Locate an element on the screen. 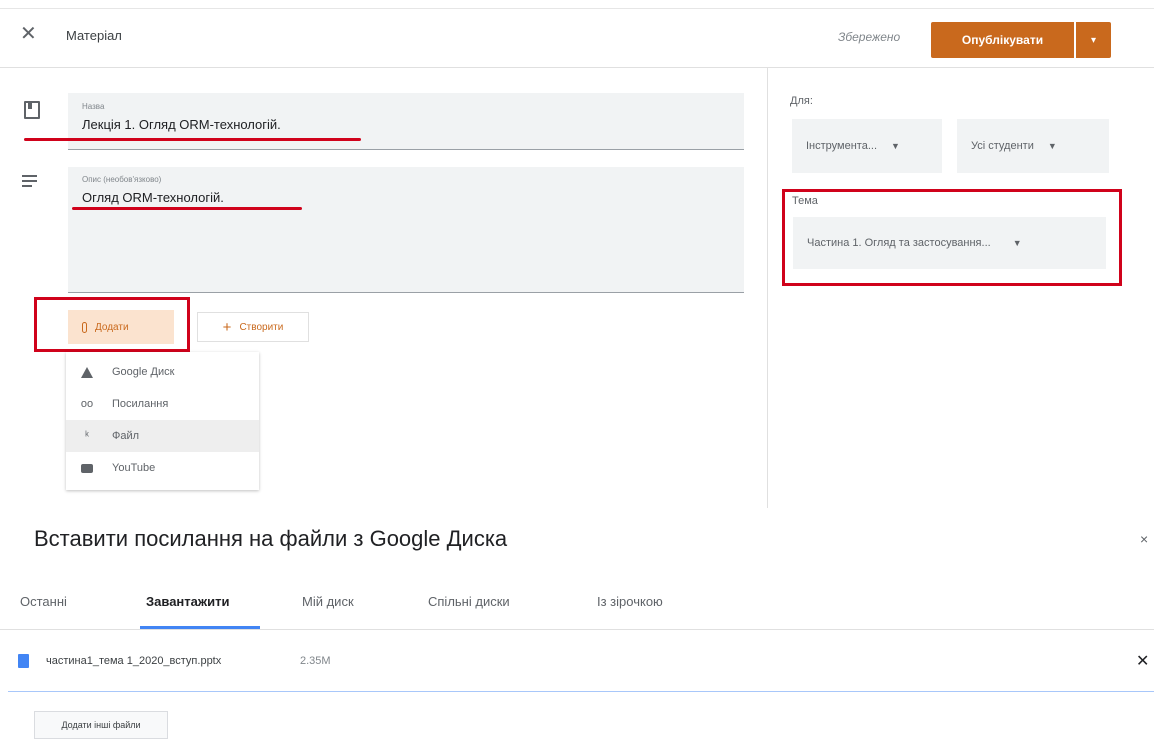 This screenshot has height=740, width=1154. add-more-files-button: Додати інші файли is located at coordinates (101, 725).